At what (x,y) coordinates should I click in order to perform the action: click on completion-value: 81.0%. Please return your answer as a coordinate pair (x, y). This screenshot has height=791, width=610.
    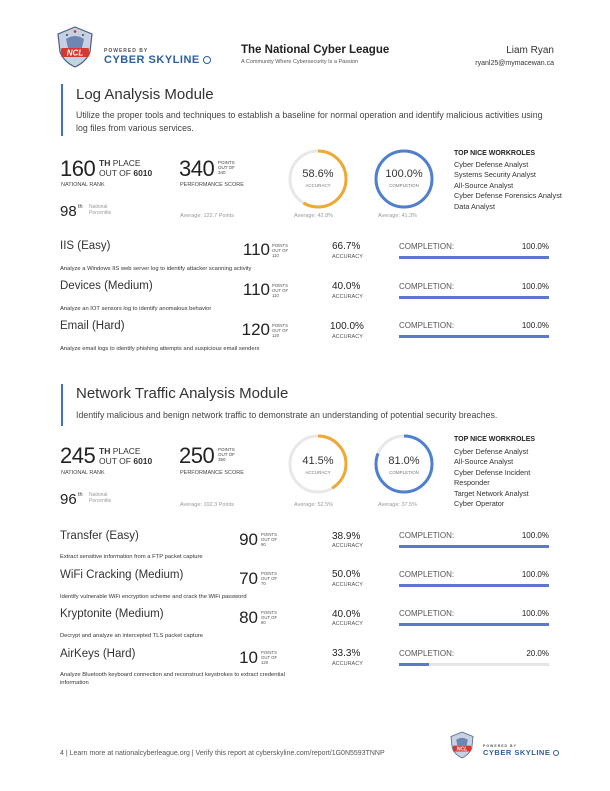
    Looking at the image, I should click on (404, 461).